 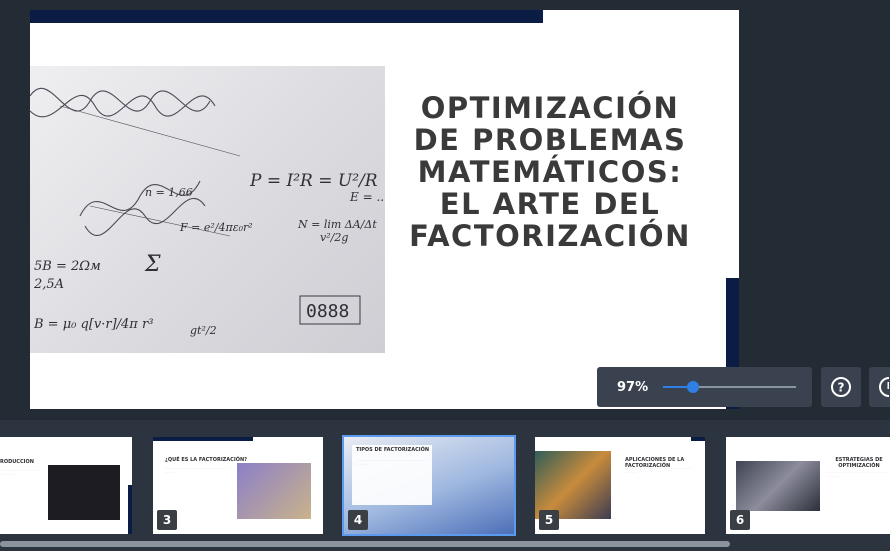 What do you see at coordinates (216, 227) in the screenshot?
I see `formula-text: F = e²/4πε₀r²` at bounding box center [216, 227].